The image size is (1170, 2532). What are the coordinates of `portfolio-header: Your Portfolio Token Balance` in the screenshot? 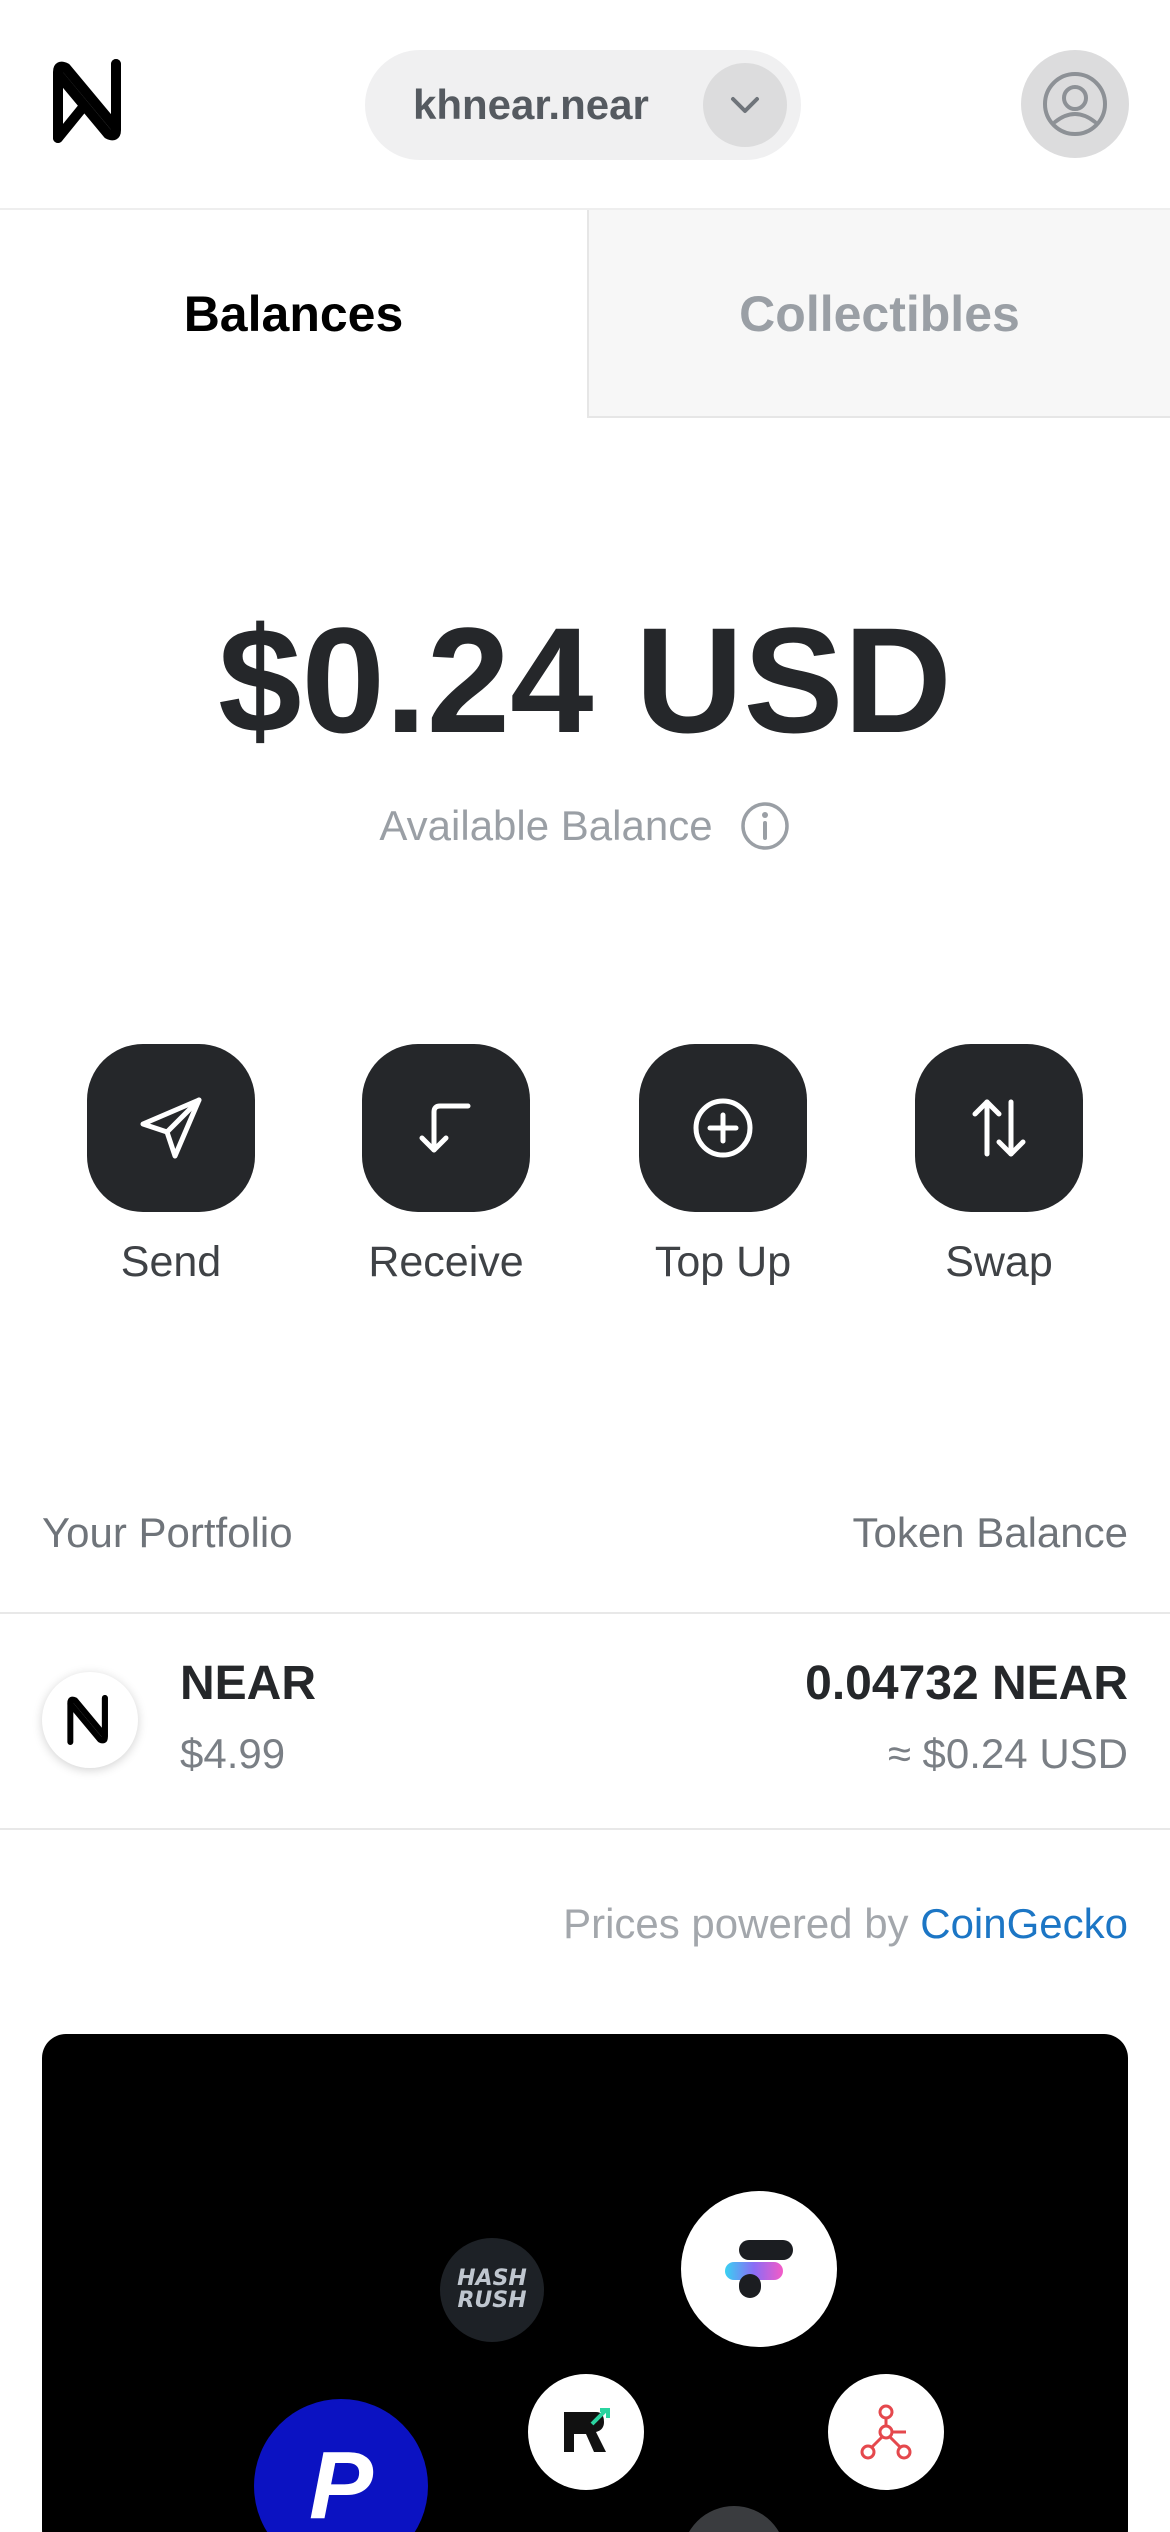 It's located at (585, 1557).